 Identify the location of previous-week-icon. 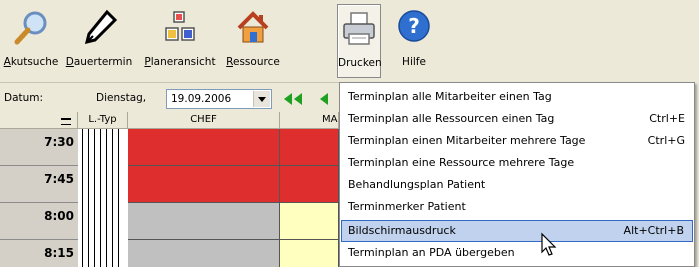
(293, 99).